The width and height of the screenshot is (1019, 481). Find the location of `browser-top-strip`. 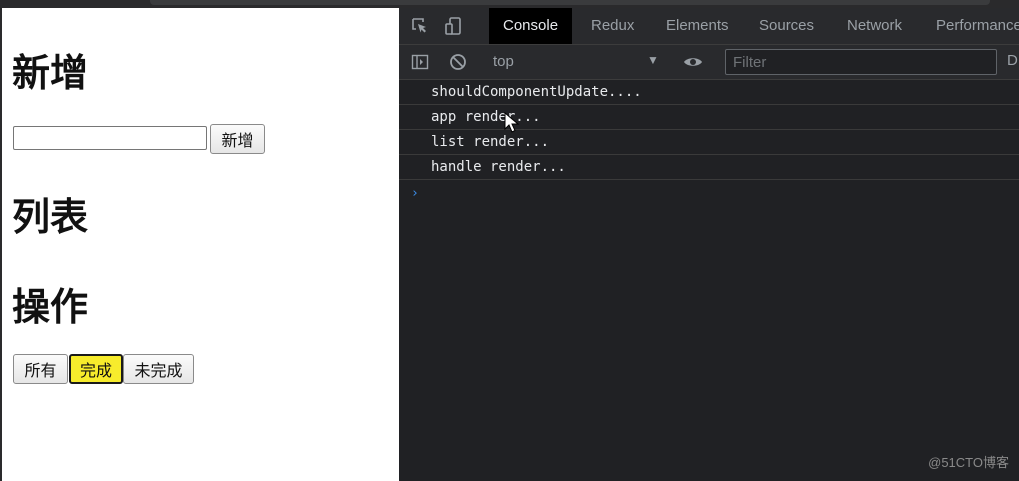

browser-top-strip is located at coordinates (509, 4).